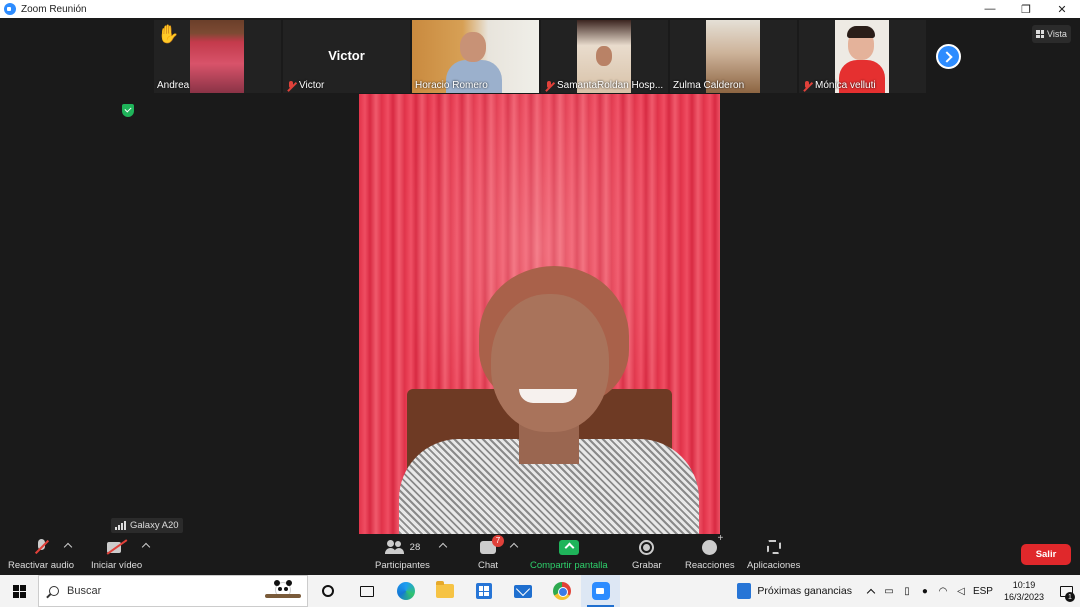 The width and height of the screenshot is (1080, 607). I want to click on start-video-button: Iniciar vídeo, so click(116, 554).